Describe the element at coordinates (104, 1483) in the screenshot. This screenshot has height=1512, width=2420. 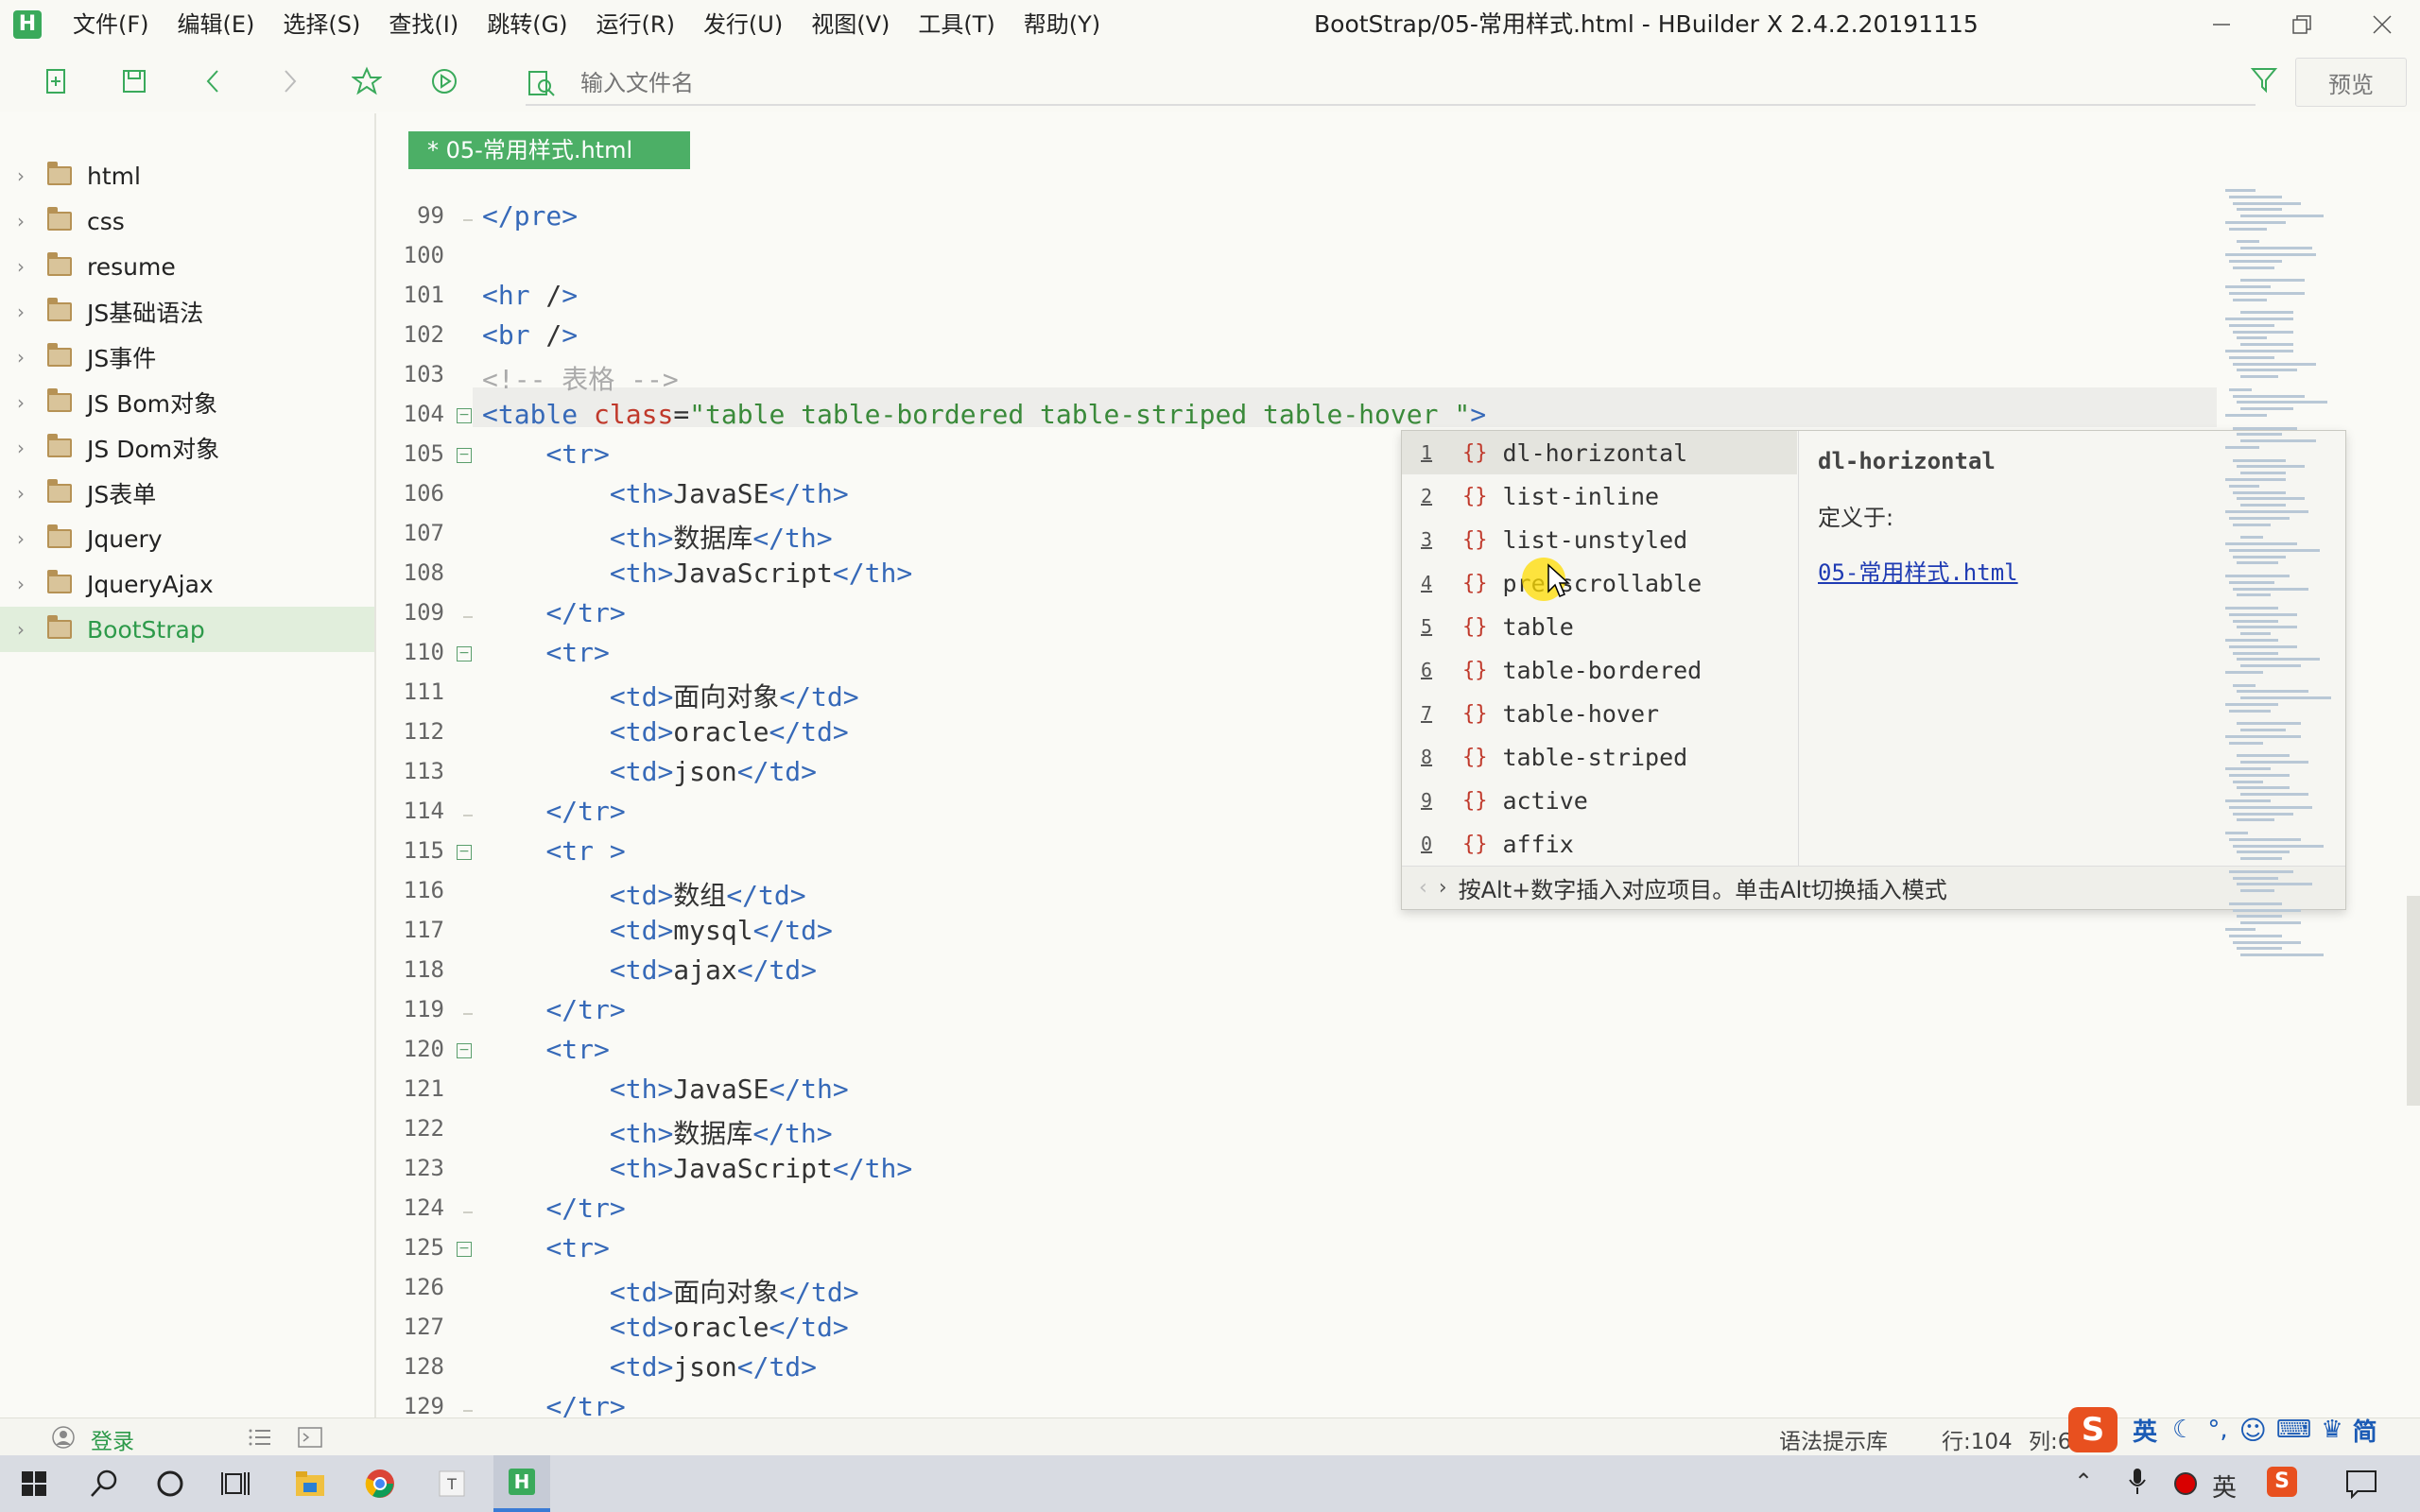
I see `taskbar-search-icon` at that location.